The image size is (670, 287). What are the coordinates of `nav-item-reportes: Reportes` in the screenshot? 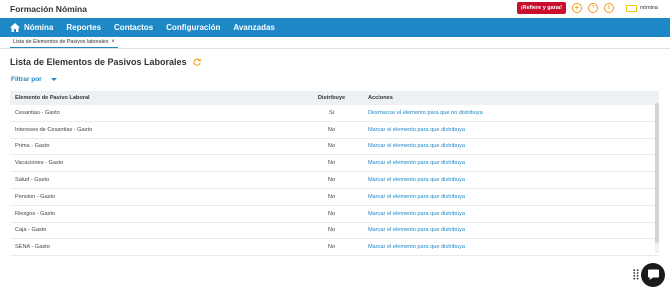 It's located at (83, 27).